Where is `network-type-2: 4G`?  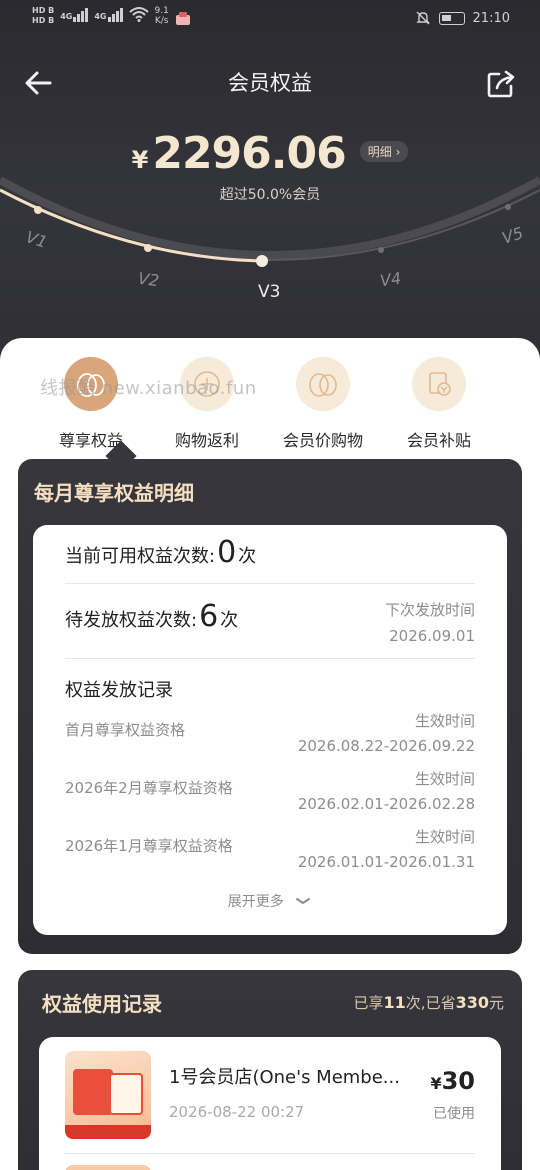
network-type-2: 4G is located at coordinates (100, 16).